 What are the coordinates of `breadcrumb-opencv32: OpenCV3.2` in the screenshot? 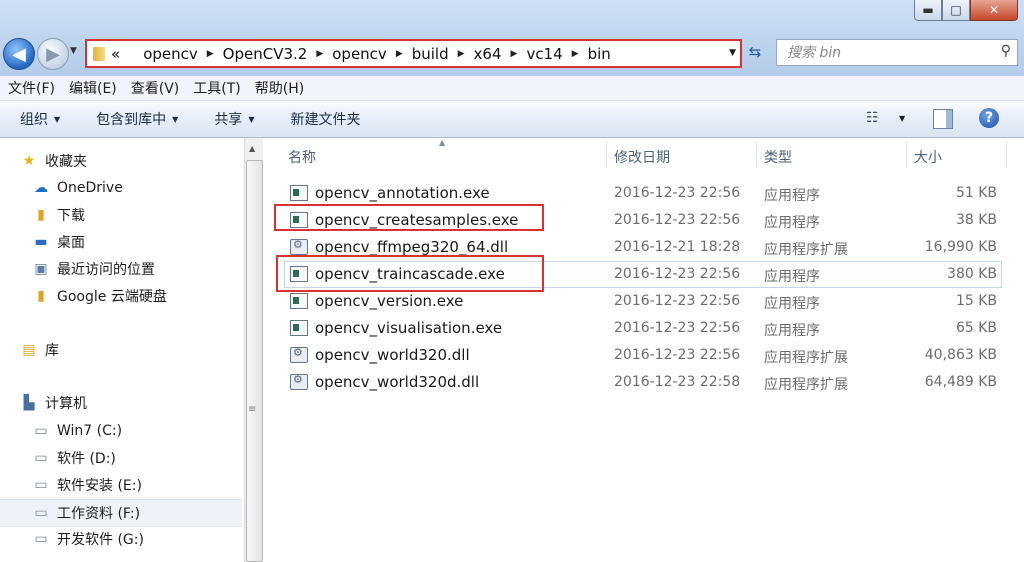 It's located at (265, 54).